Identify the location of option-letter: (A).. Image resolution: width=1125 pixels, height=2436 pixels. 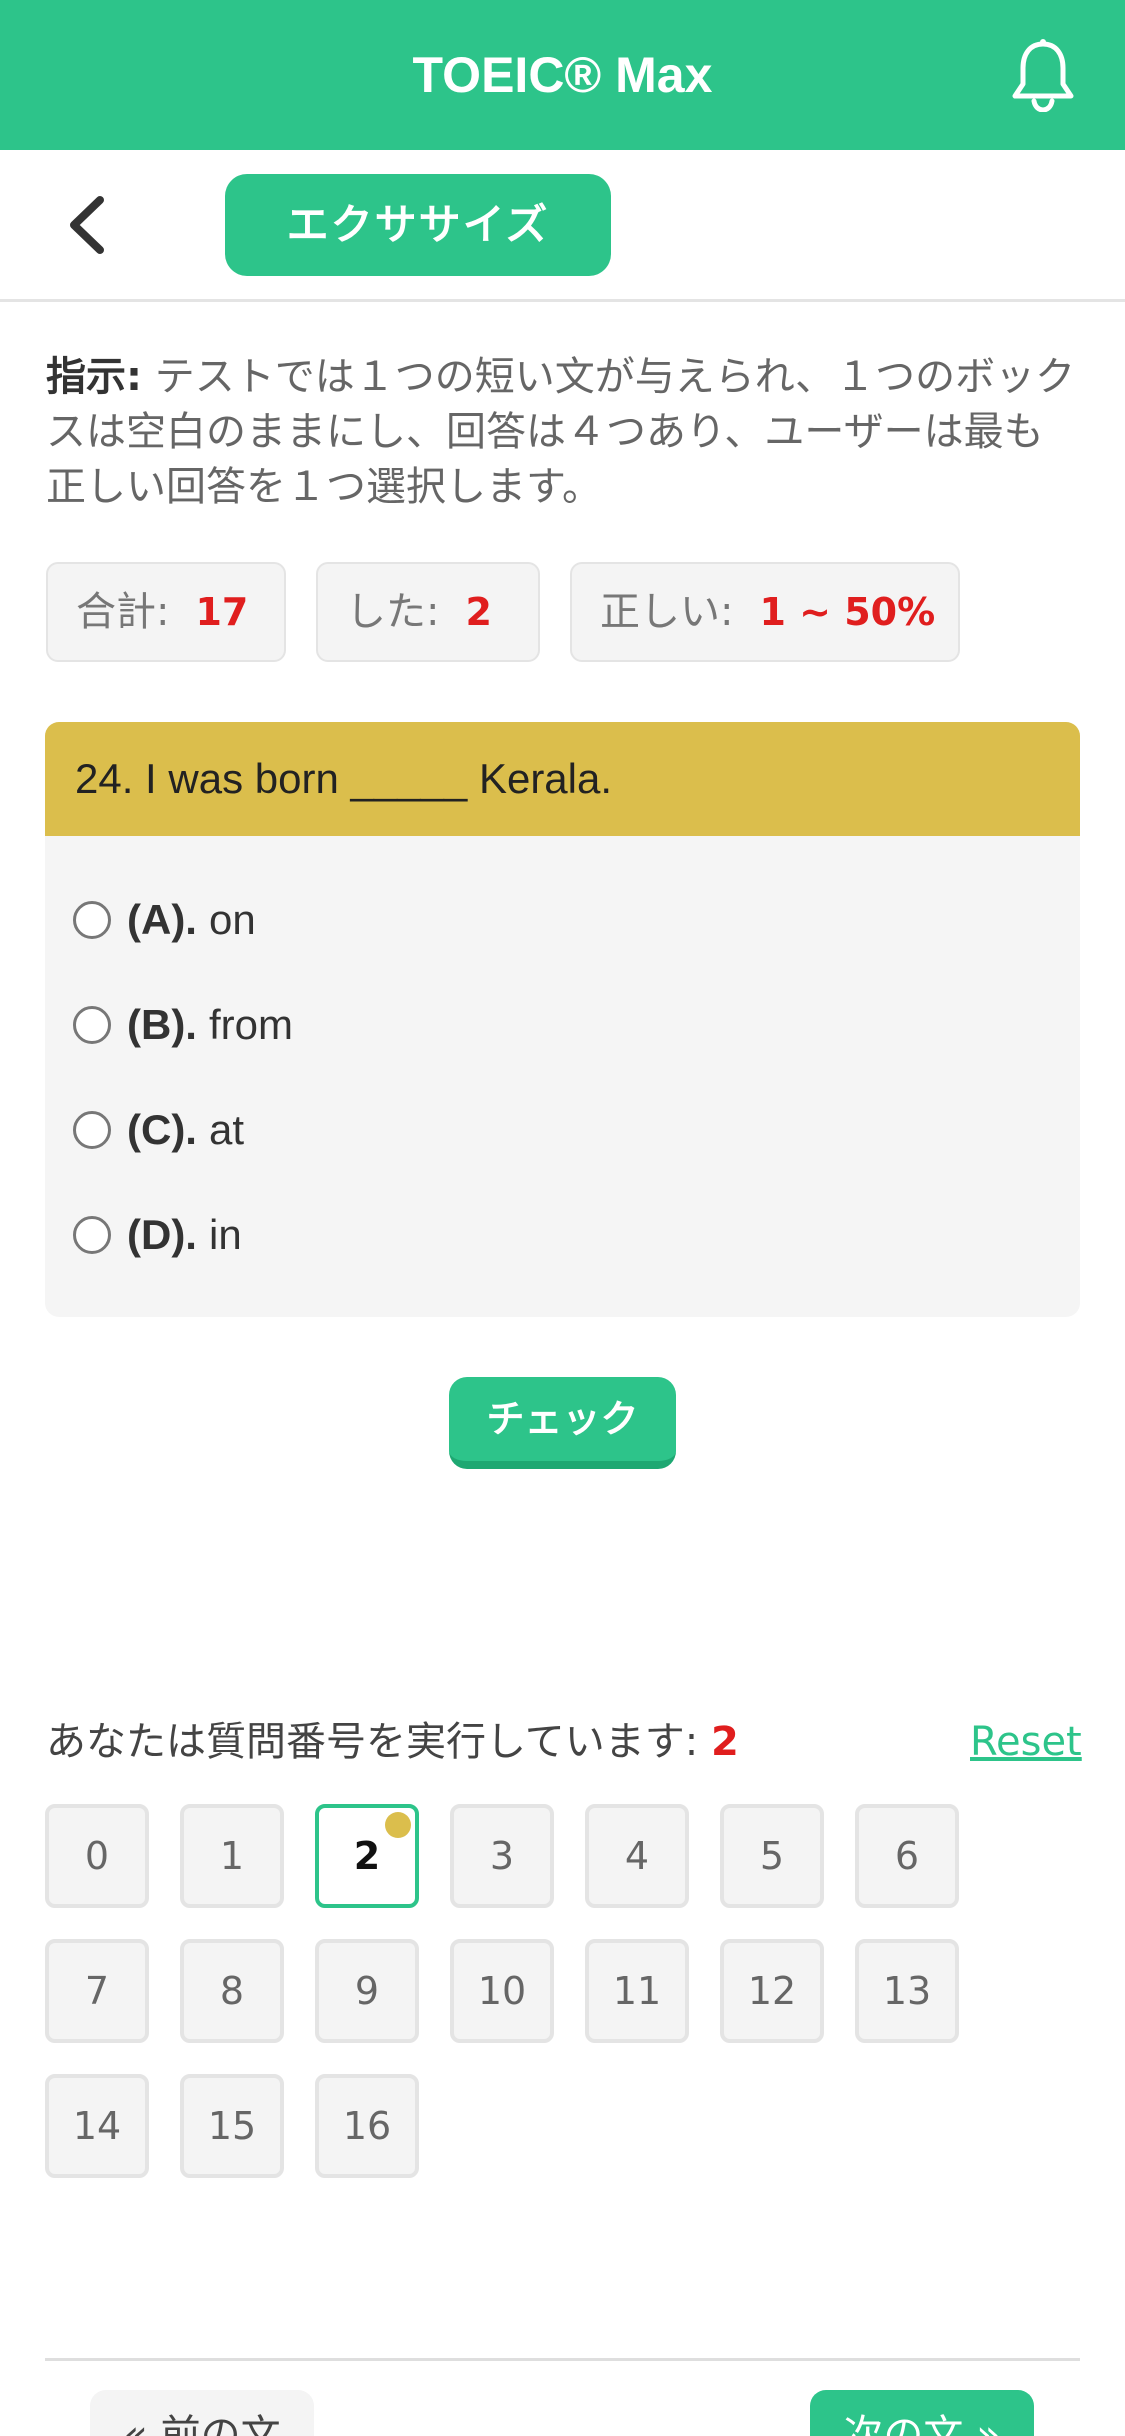
(162, 919).